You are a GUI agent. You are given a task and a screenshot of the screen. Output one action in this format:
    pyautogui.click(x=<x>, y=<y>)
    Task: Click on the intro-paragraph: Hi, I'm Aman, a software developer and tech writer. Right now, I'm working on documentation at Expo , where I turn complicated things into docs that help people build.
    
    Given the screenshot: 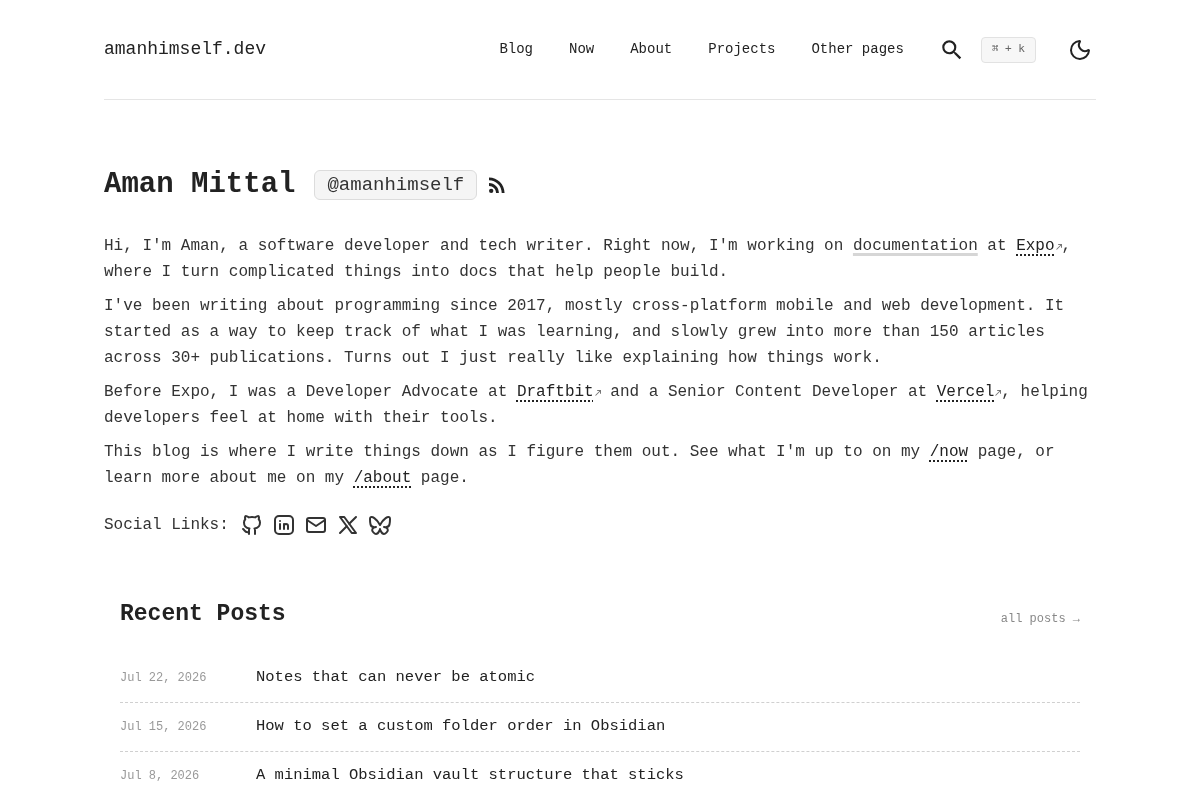 What is the action you would take?
    pyautogui.click(x=588, y=259)
    